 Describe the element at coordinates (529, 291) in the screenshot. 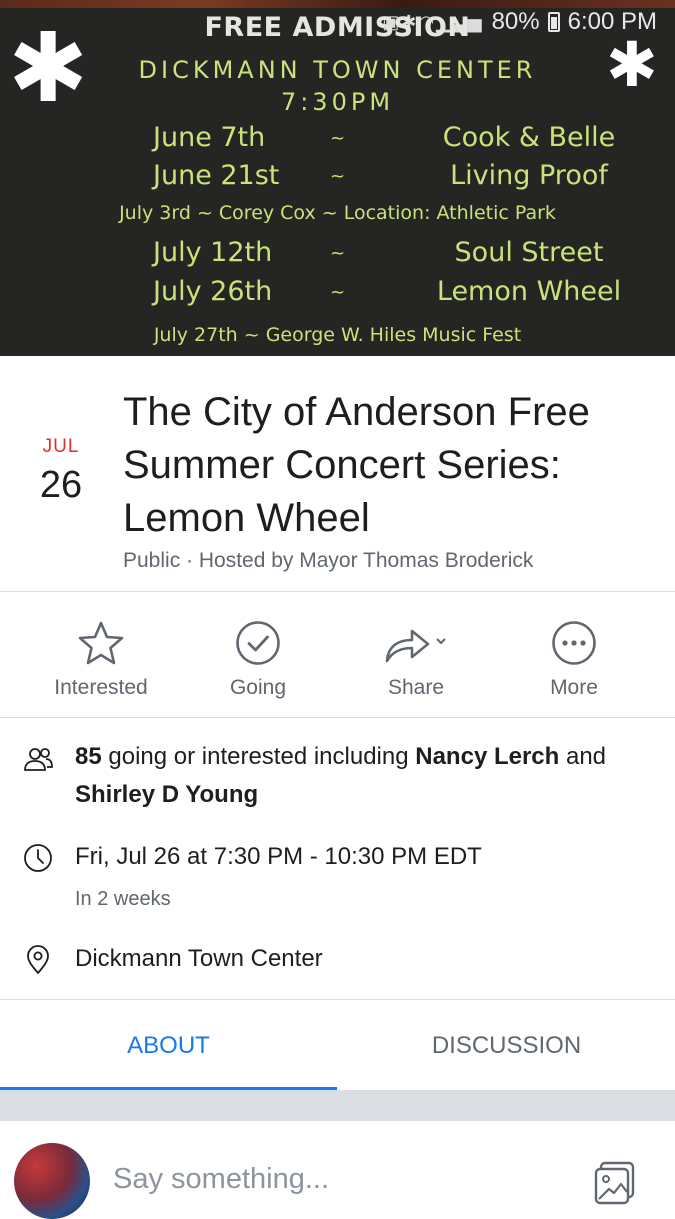

I see `schedule-act: Lemon Wheel` at that location.